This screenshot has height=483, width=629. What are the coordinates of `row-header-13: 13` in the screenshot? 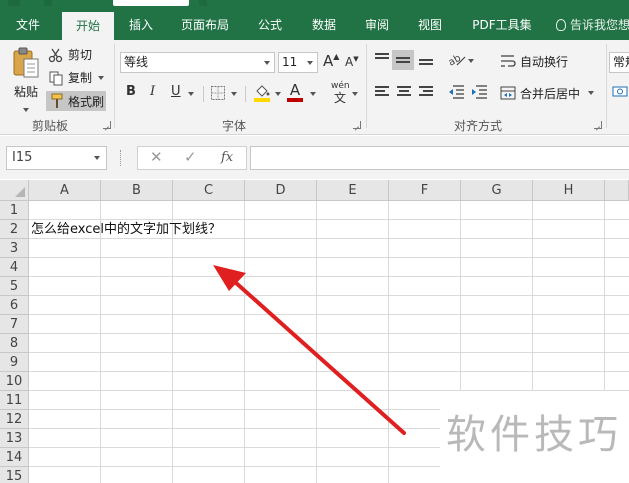 It's located at (14, 438).